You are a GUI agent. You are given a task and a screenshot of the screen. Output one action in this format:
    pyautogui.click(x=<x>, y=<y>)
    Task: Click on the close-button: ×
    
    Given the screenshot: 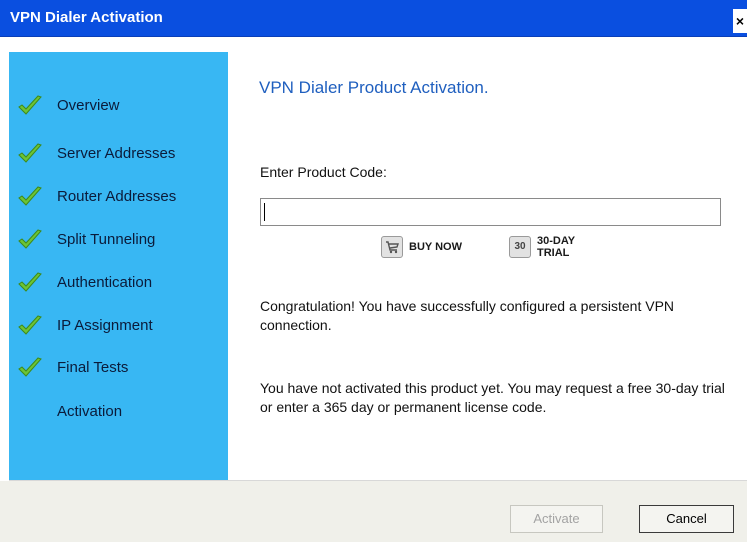 What is the action you would take?
    pyautogui.click(x=740, y=21)
    